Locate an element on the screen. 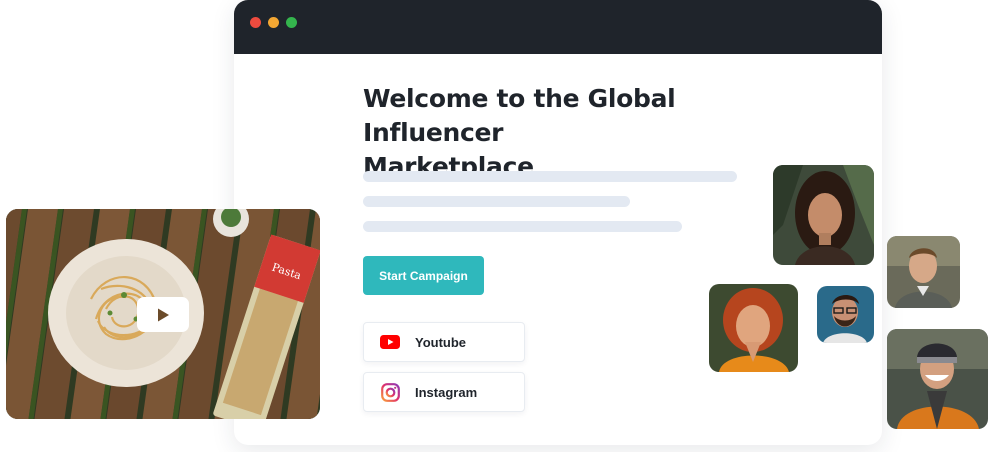  minimize-window-dot is located at coordinates (273, 22).